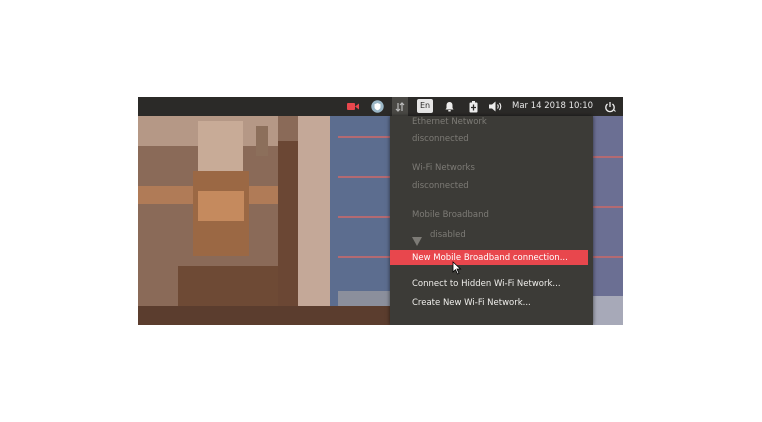 The width and height of the screenshot is (762, 422). Describe the element at coordinates (449, 122) in the screenshot. I see `wired-network-header: Ethernet Network` at that location.